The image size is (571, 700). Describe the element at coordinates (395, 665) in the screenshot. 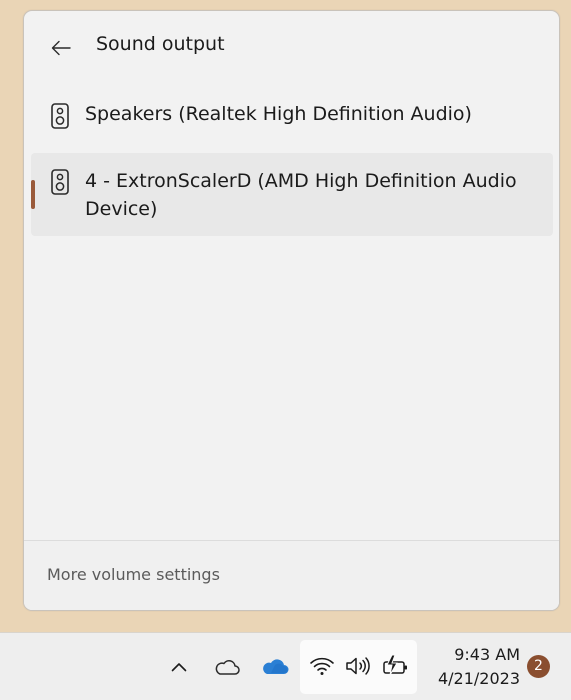

I see `battery-charging-icon` at that location.